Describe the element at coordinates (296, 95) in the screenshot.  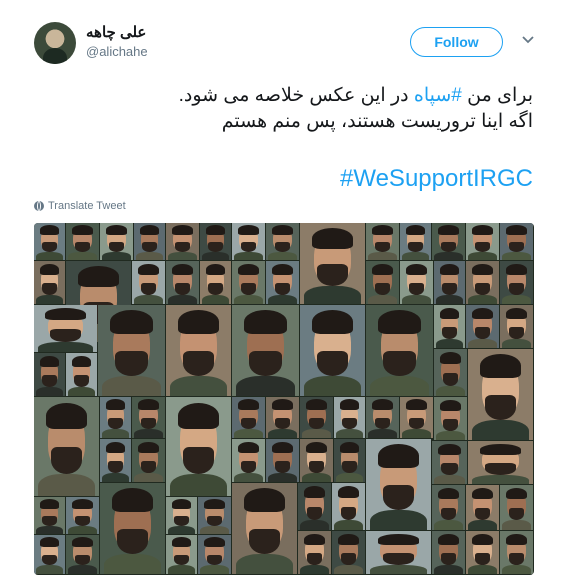
I see `tweet-line-1-suffix: در این عکس خلاصه می شود.` at that location.